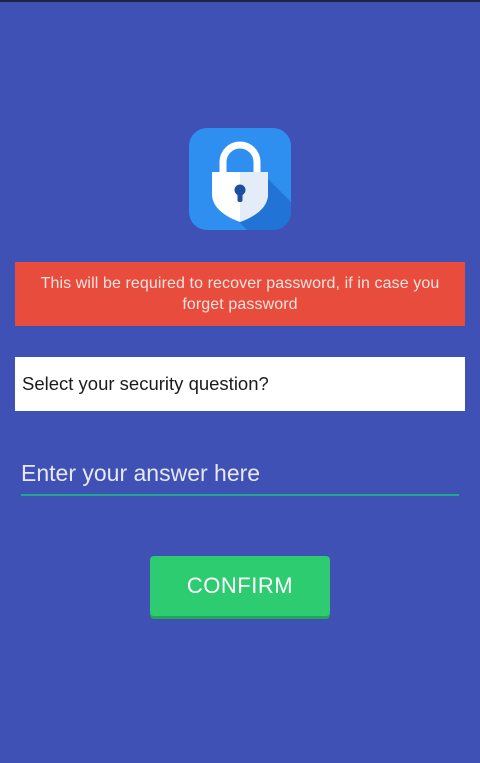 The width and height of the screenshot is (480, 763). I want to click on confirm-button: CONFIRM, so click(240, 586).